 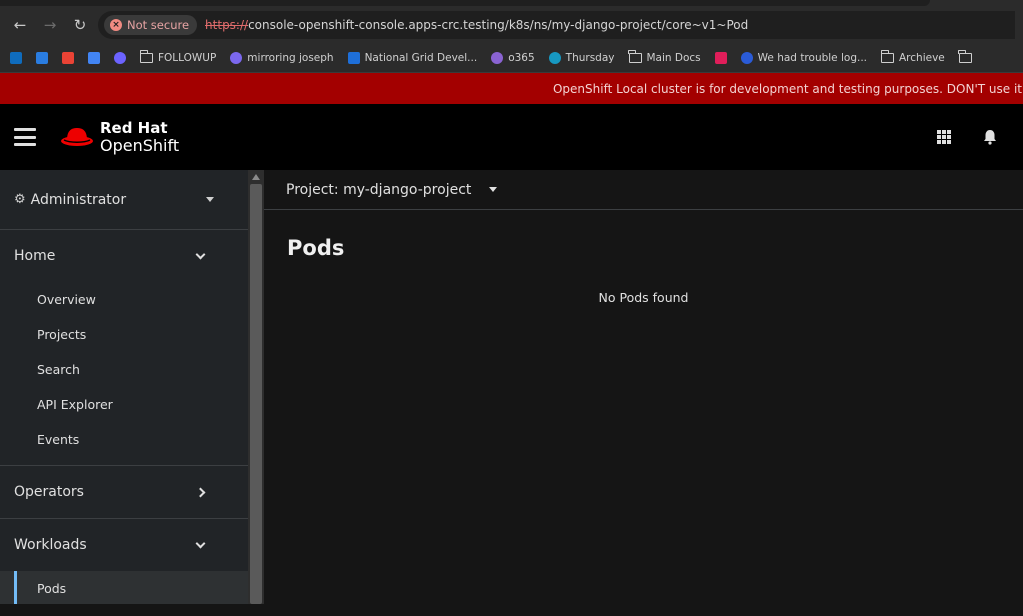 I want to click on app-icon, so click(x=120, y=58).